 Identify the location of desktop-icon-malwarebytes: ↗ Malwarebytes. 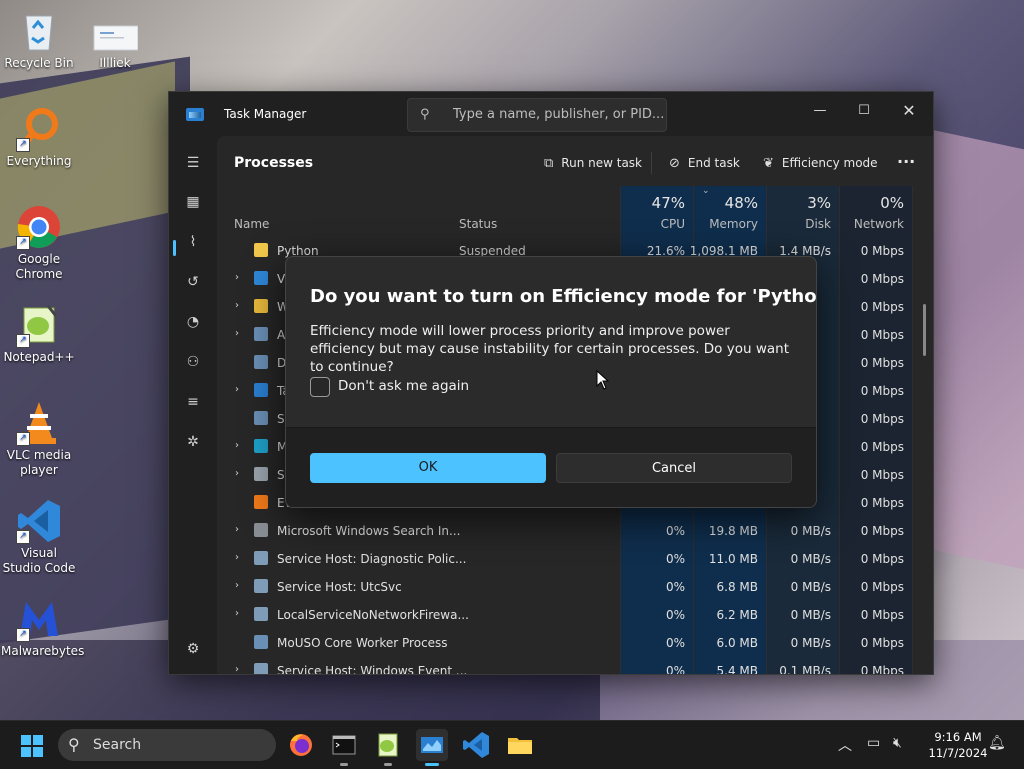
(42, 627).